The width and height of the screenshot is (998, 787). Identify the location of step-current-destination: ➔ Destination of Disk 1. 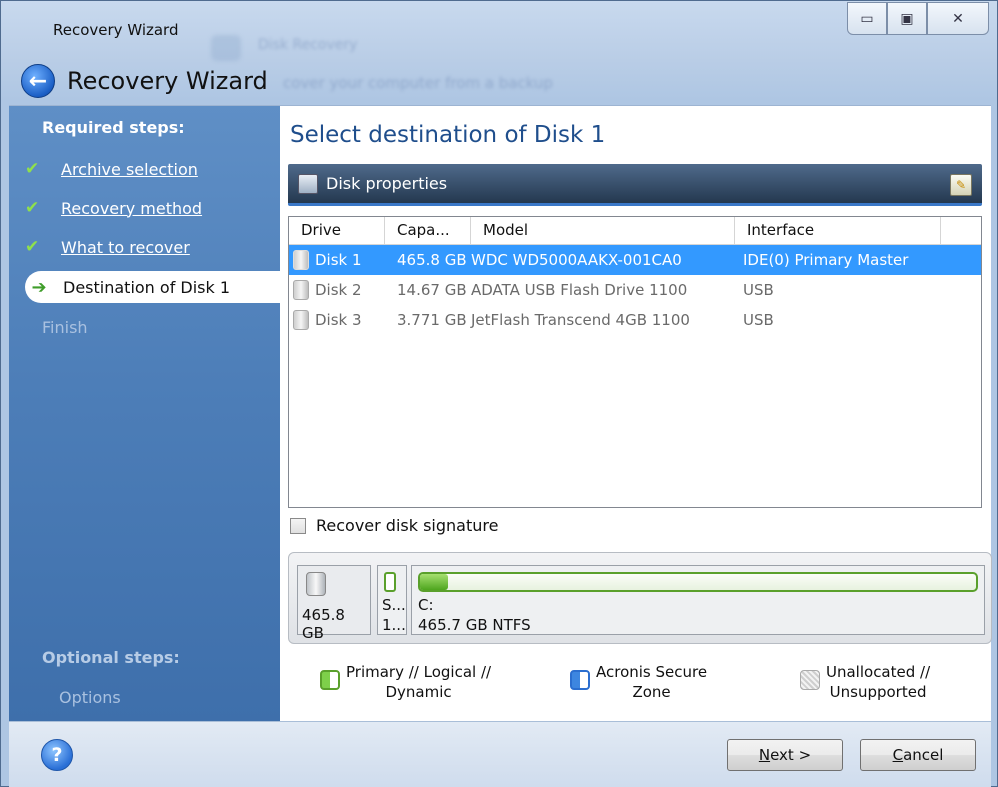
(152, 287).